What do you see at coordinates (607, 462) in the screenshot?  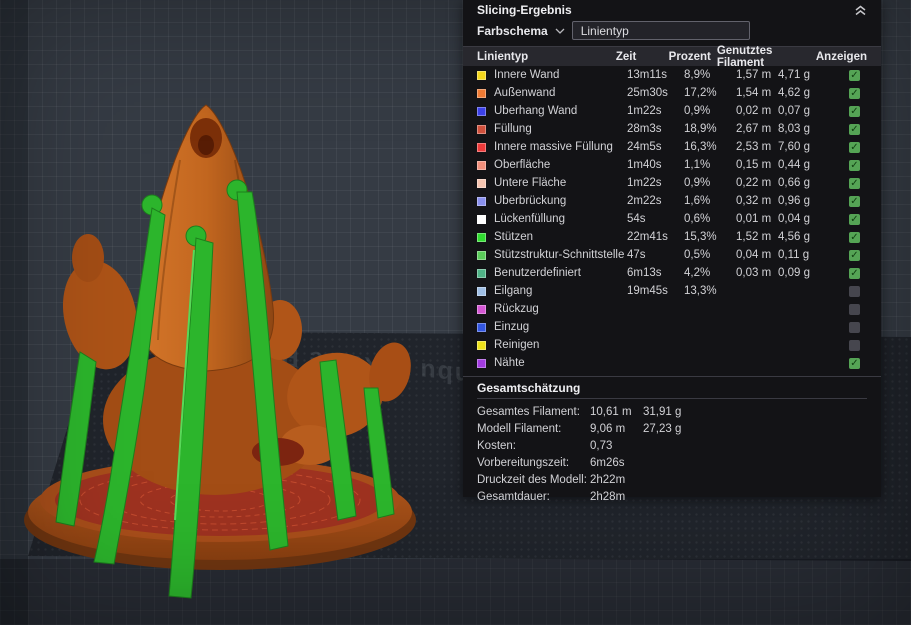 I see `summary-value-1: 6m26s` at bounding box center [607, 462].